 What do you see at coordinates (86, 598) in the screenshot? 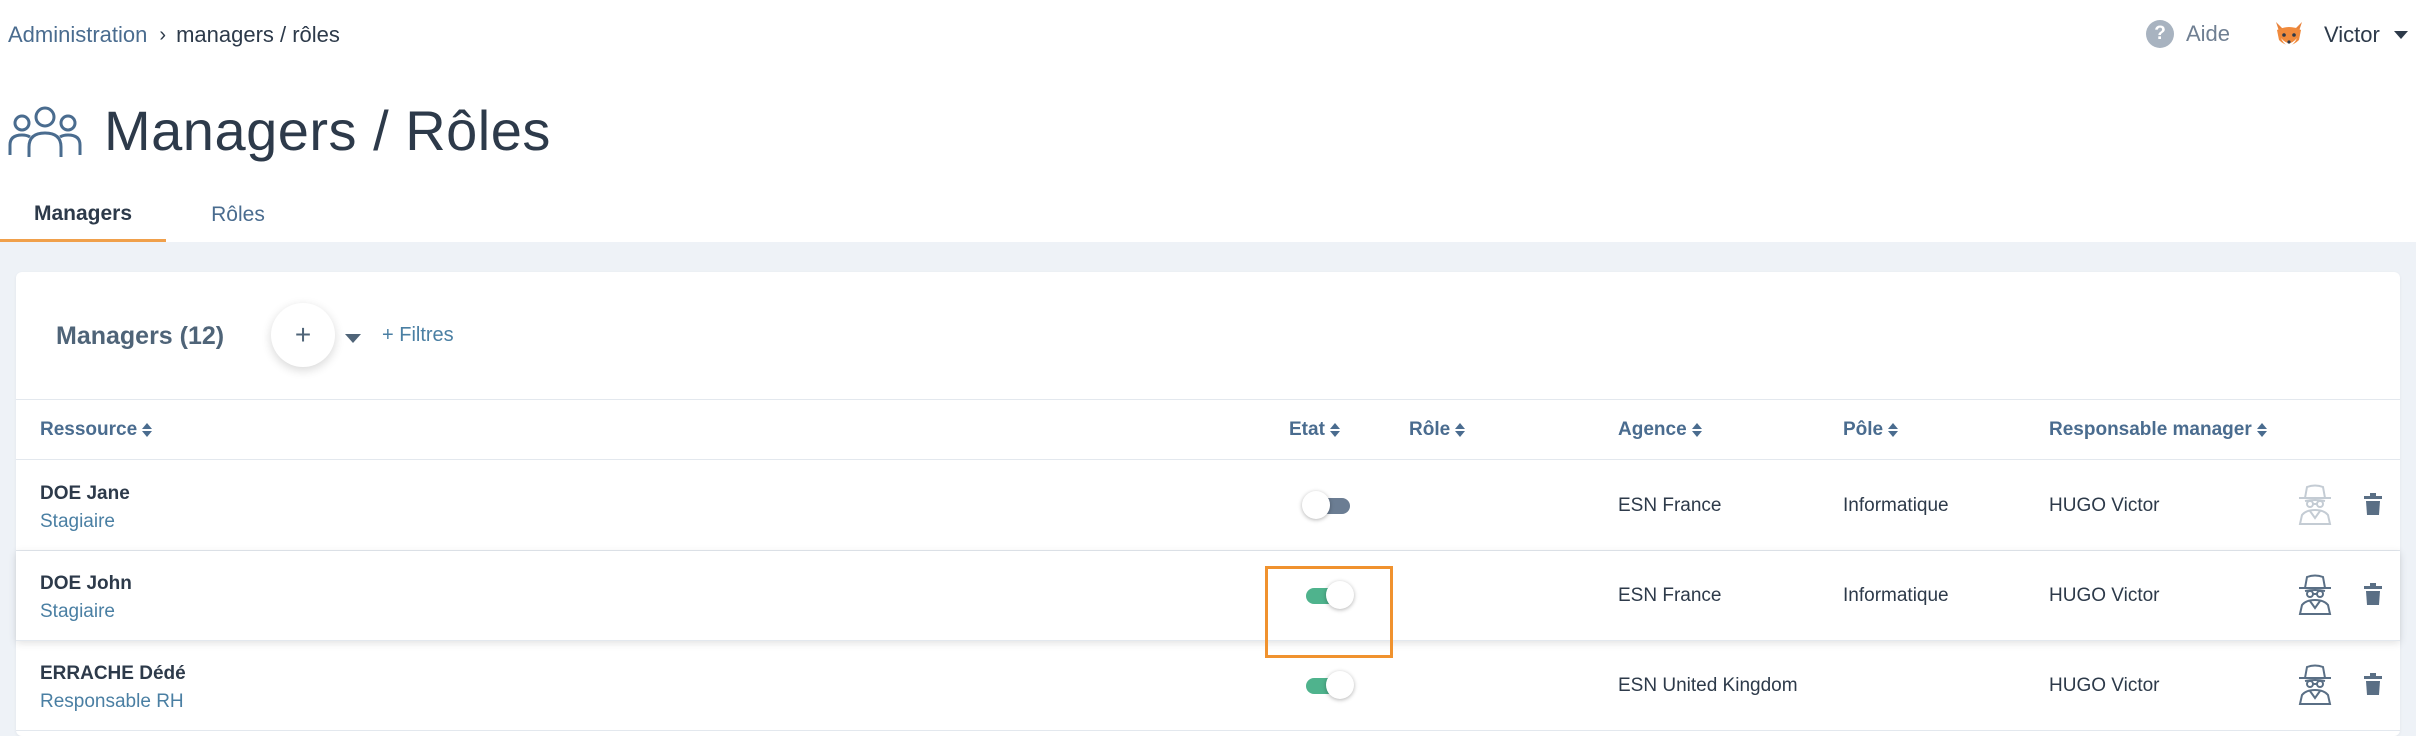
I see `resource-cell: DOE John Stagiaire` at bounding box center [86, 598].